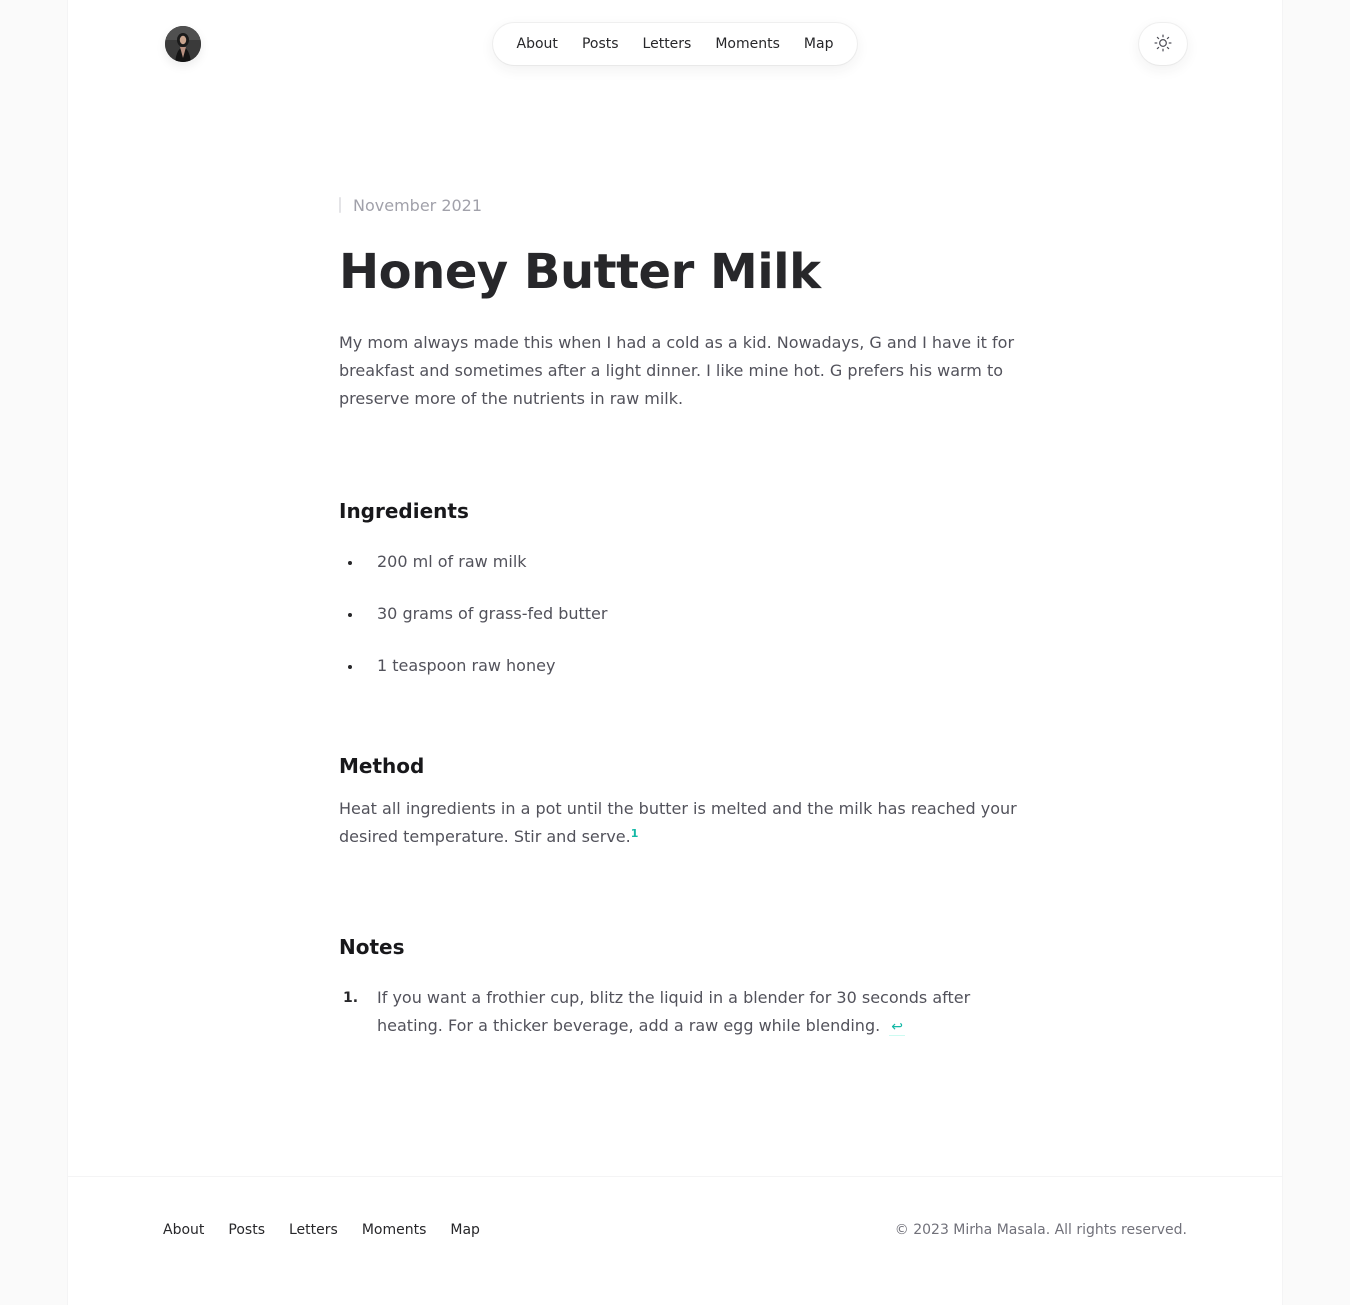  What do you see at coordinates (747, 44) in the screenshot?
I see `nav-moments: Moments` at bounding box center [747, 44].